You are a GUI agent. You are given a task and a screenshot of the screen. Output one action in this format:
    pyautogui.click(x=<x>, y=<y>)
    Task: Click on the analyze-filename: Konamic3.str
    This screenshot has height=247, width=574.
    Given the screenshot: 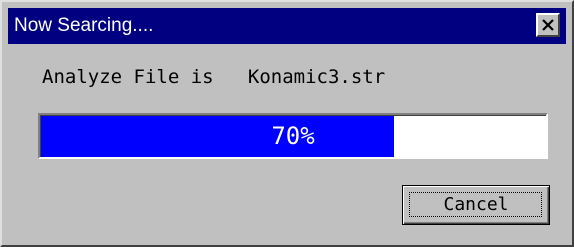 What is the action you would take?
    pyautogui.click(x=316, y=77)
    